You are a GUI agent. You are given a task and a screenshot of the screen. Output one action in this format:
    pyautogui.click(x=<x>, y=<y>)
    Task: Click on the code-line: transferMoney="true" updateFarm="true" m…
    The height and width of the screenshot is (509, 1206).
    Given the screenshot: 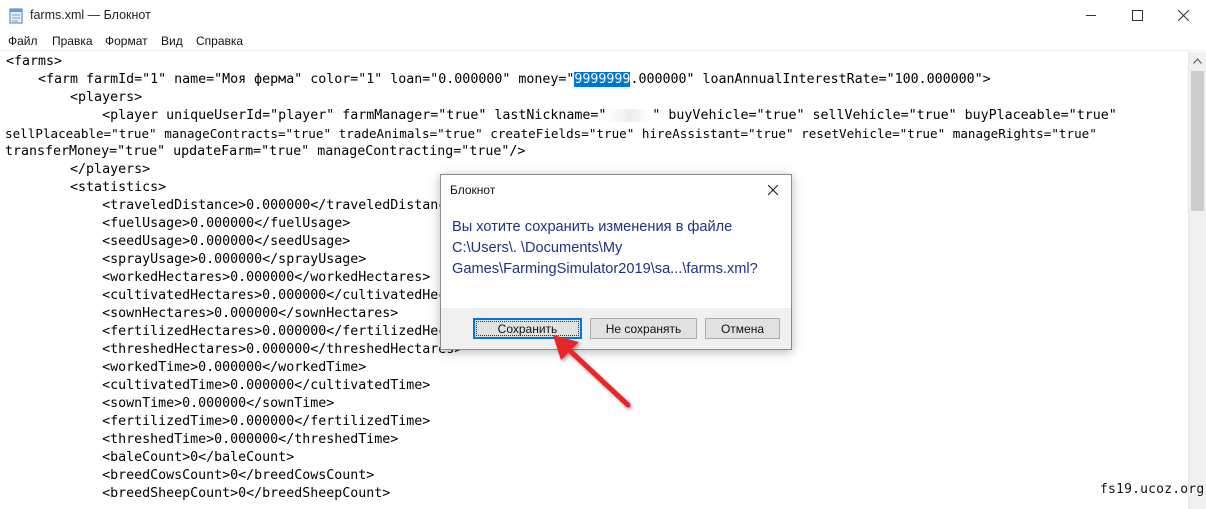 What is the action you would take?
    pyautogui.click(x=265, y=151)
    